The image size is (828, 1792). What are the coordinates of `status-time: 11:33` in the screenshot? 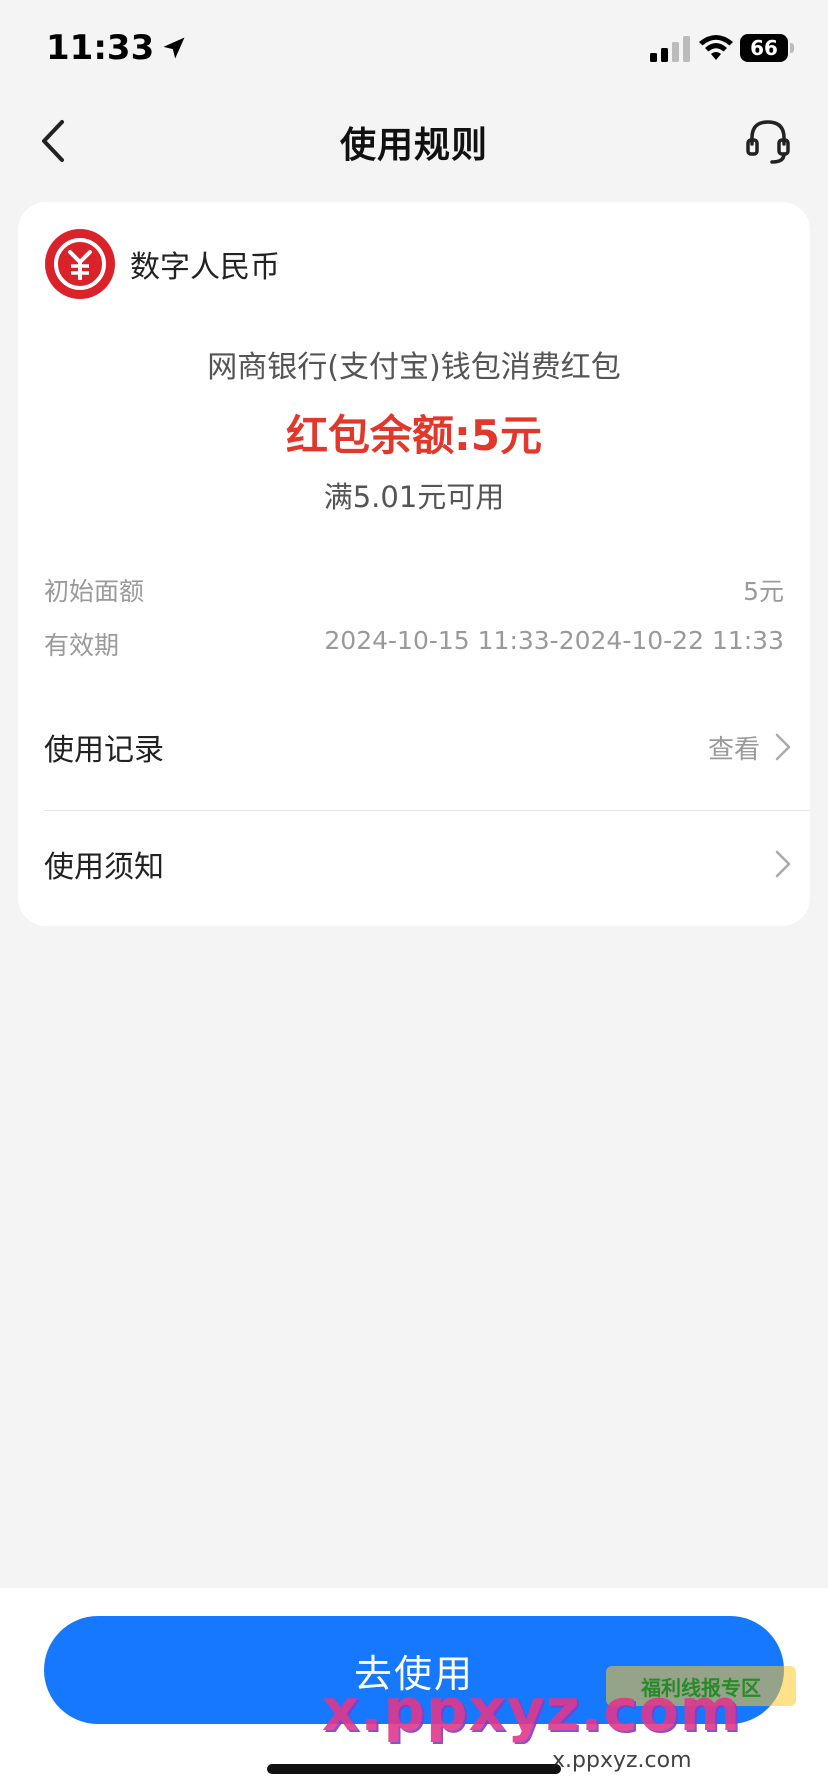 It's located at (117, 48).